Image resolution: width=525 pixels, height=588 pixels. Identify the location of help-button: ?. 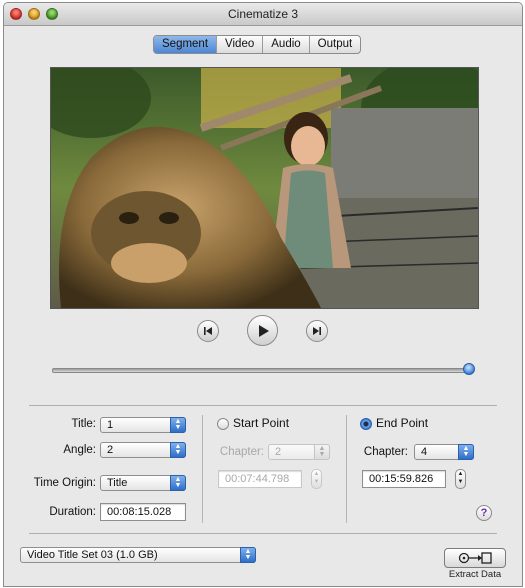
(484, 513).